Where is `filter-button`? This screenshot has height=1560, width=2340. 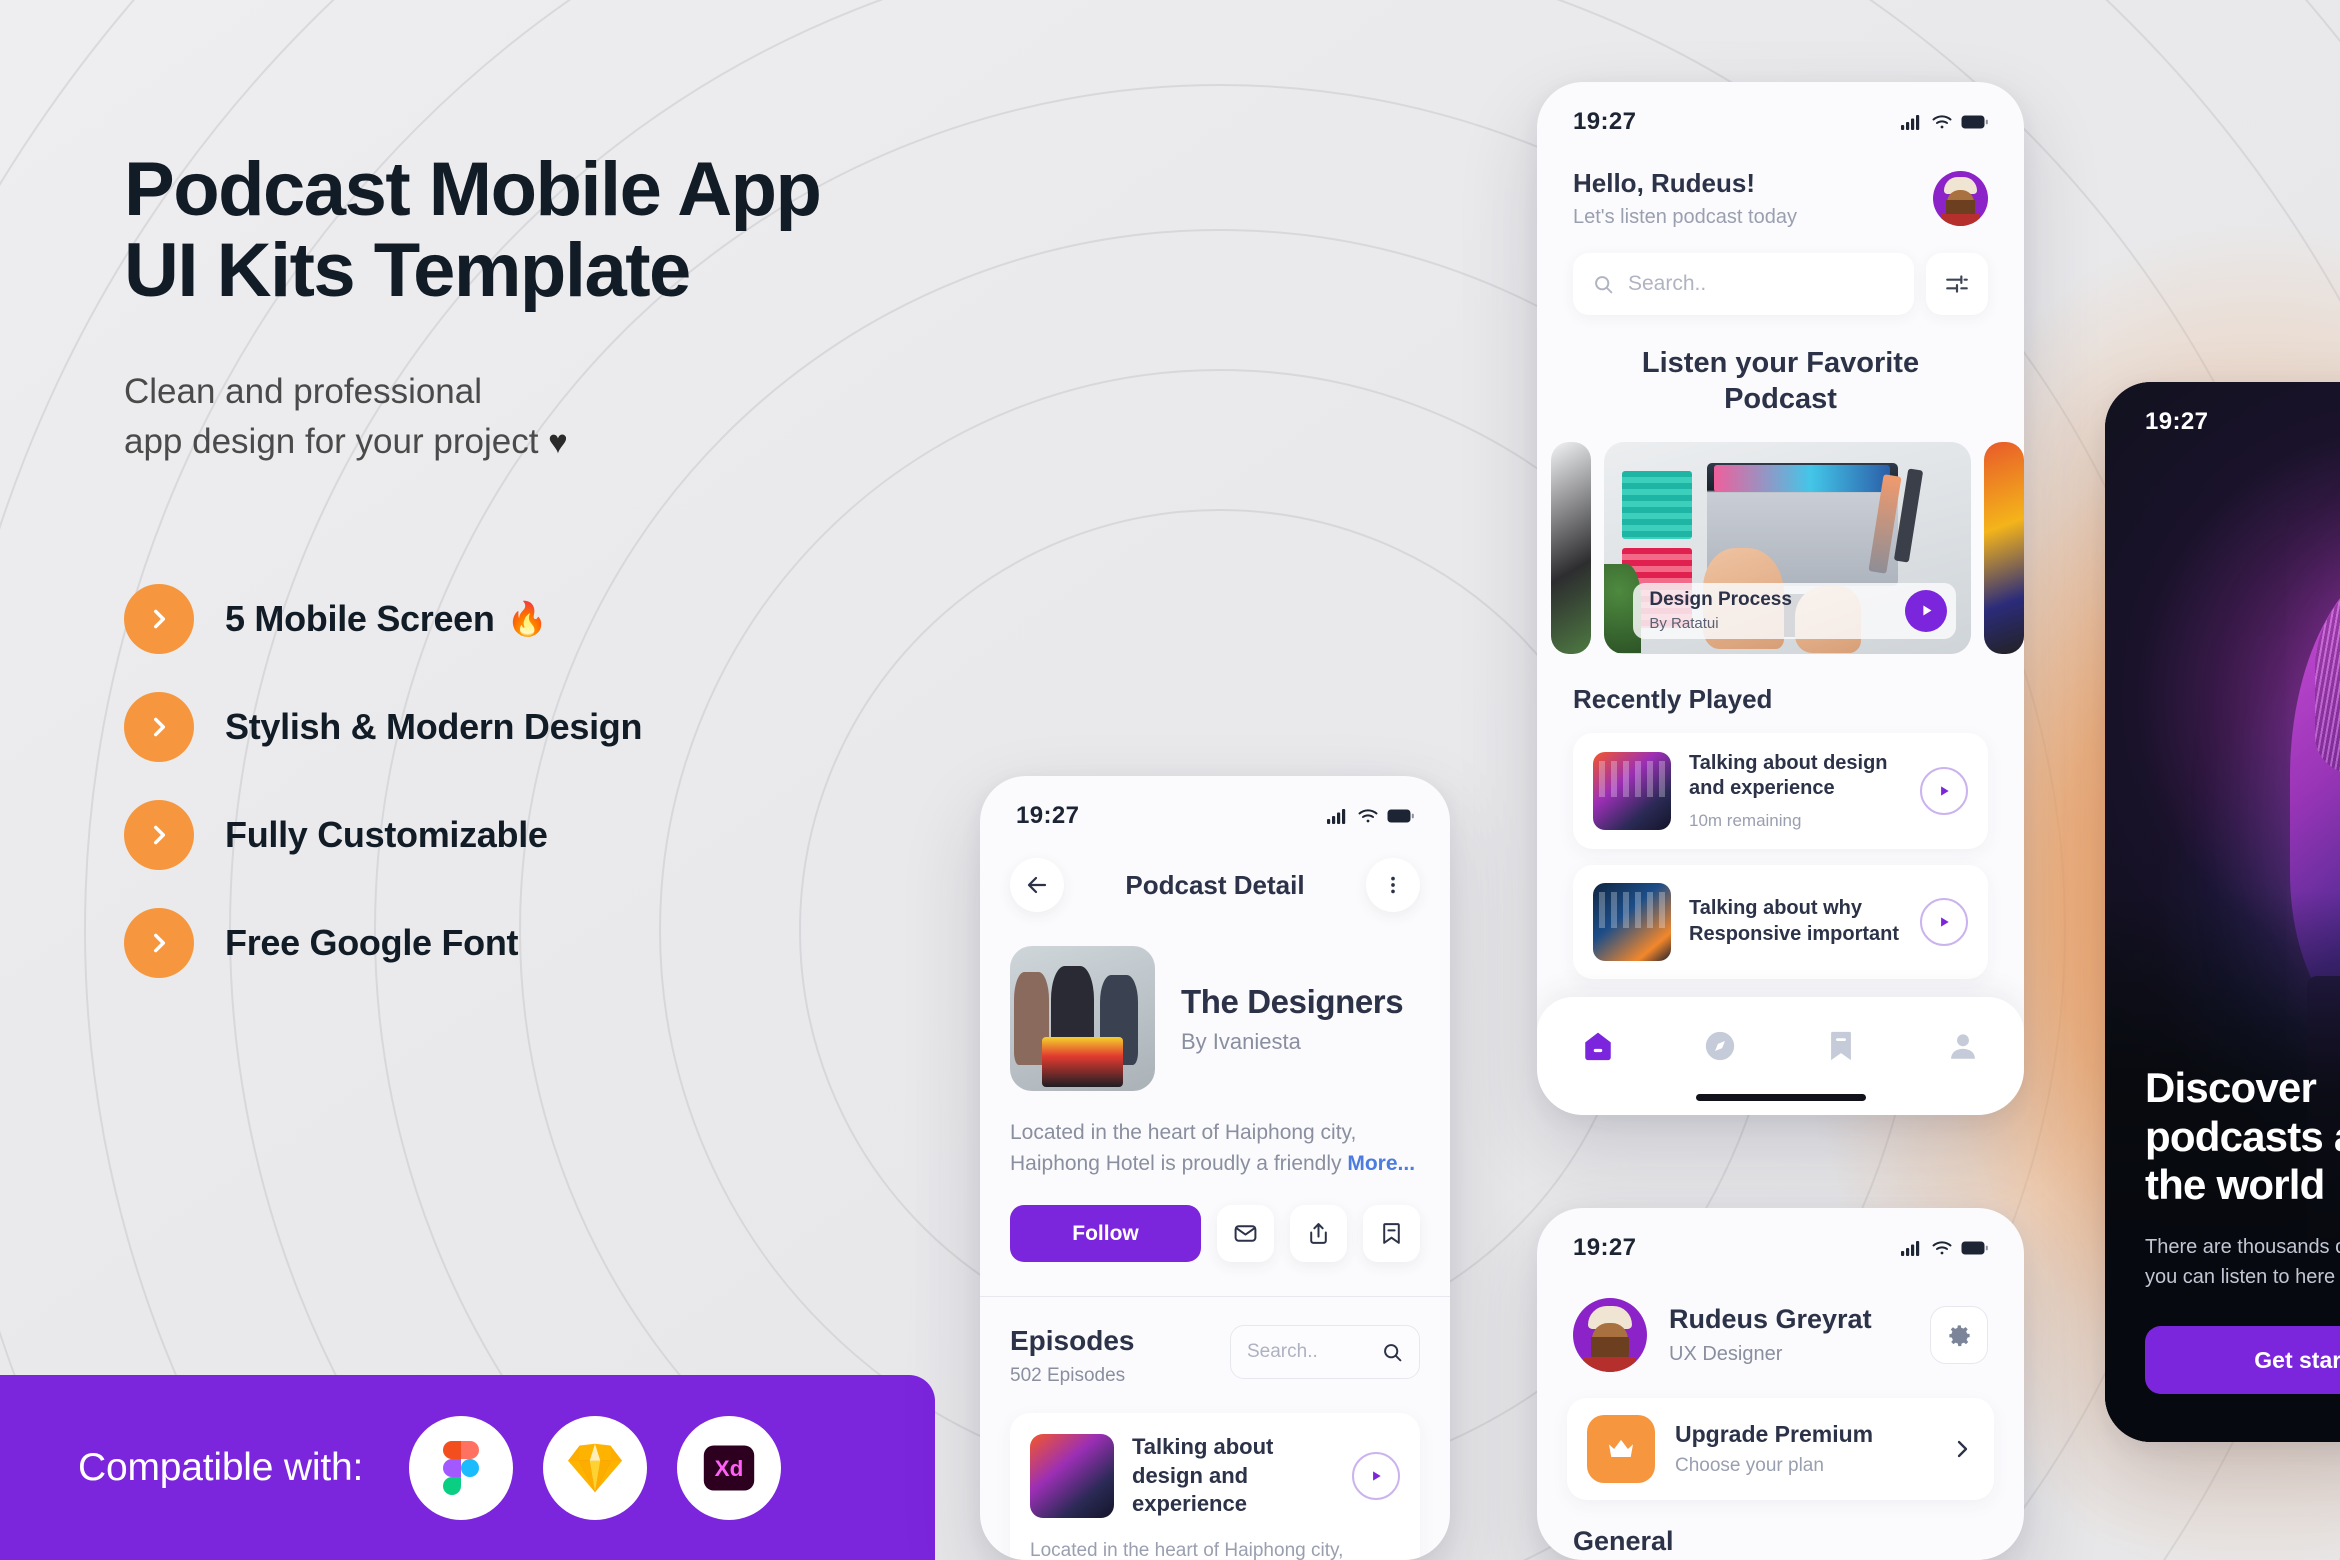
filter-button is located at coordinates (1957, 284).